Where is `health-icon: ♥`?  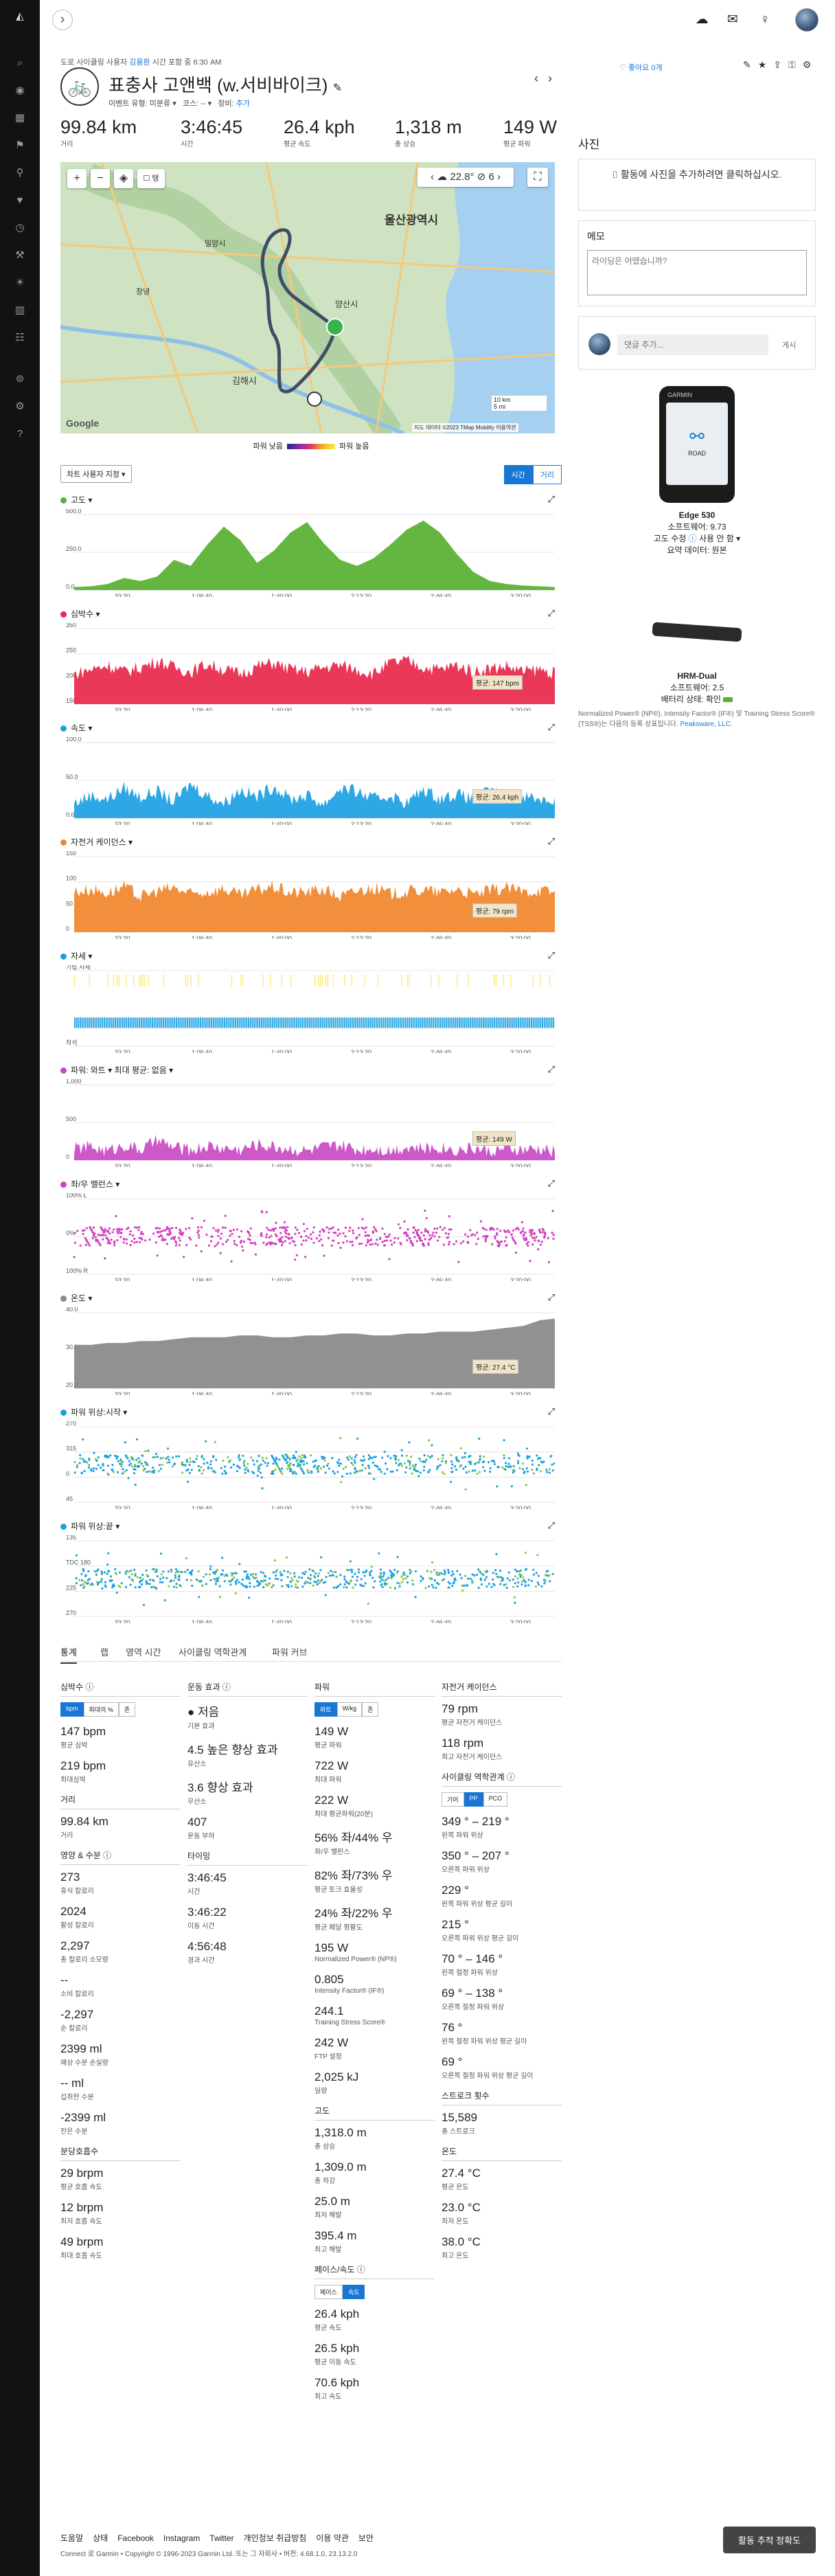 health-icon: ♥ is located at coordinates (20, 200).